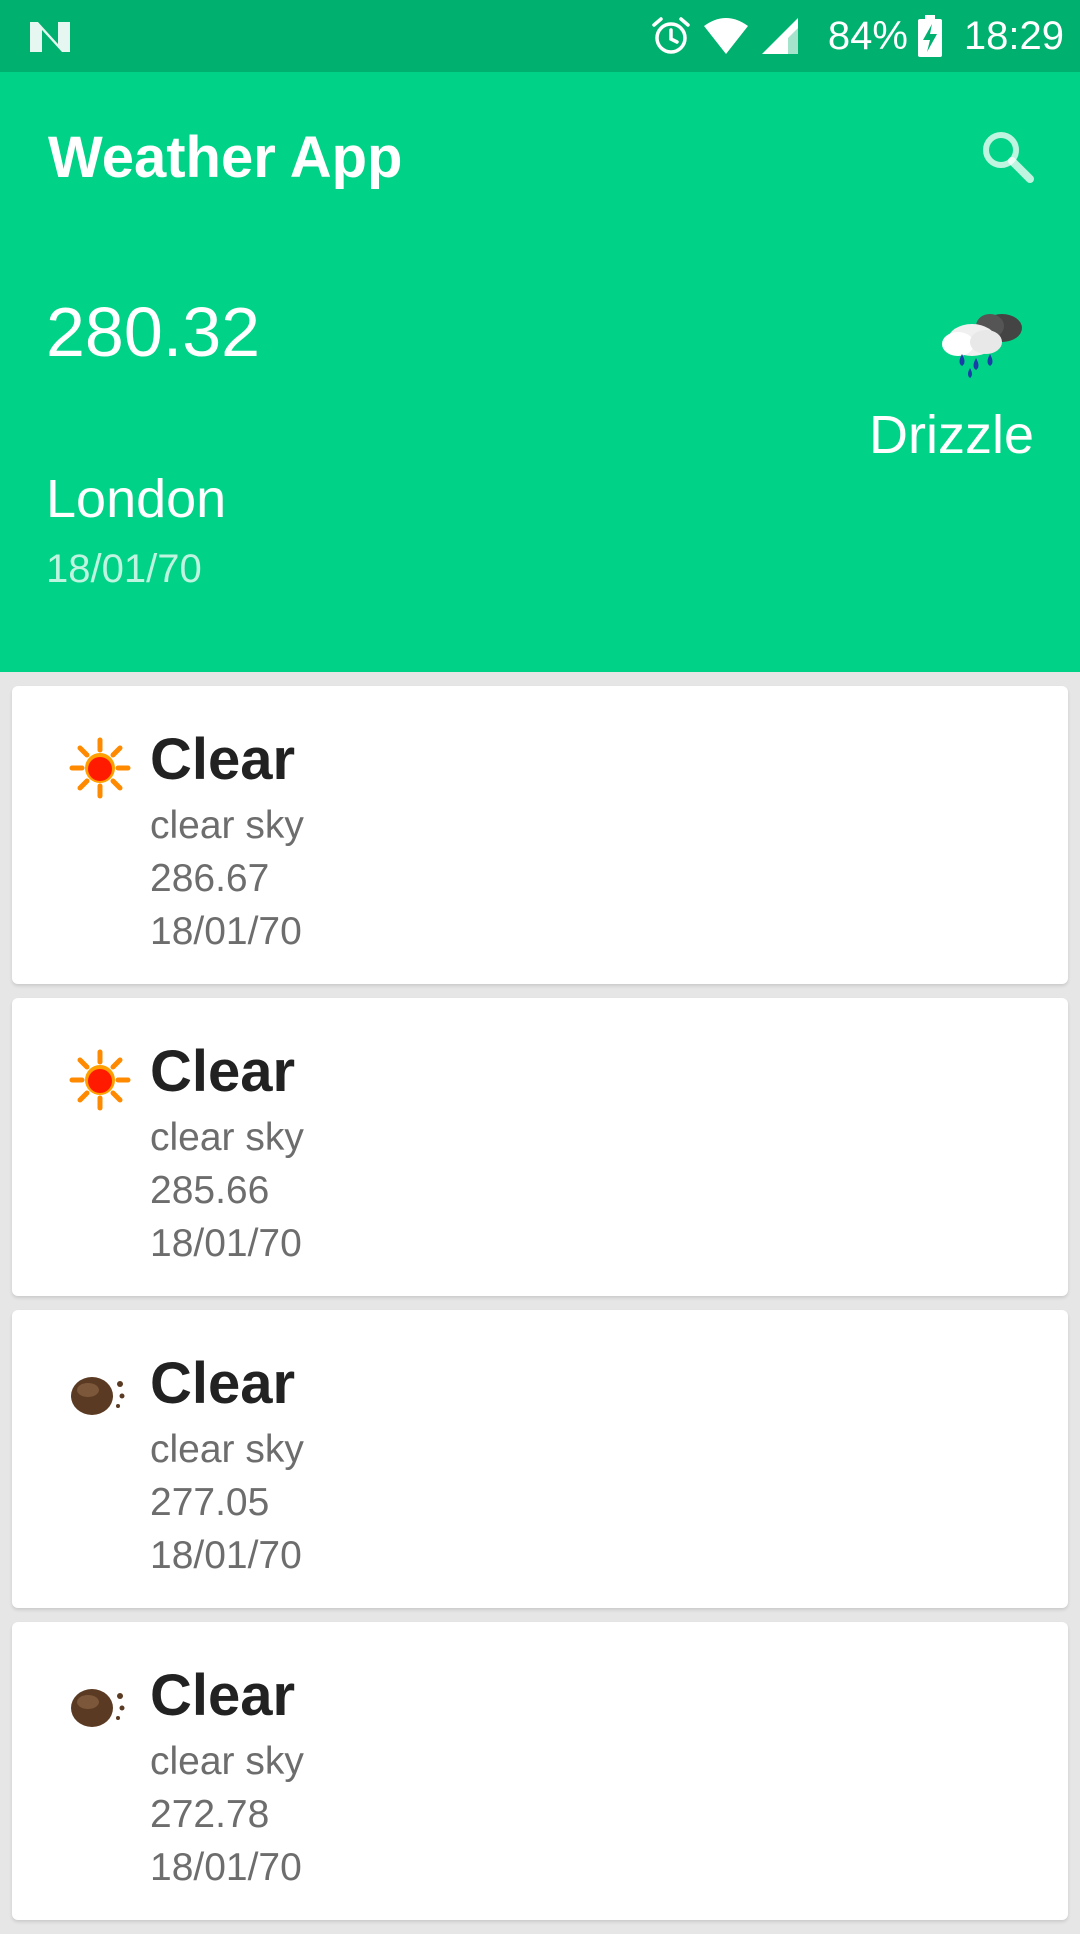 The width and height of the screenshot is (1080, 1934). I want to click on status-bar: 84% 18:29, so click(540, 36).